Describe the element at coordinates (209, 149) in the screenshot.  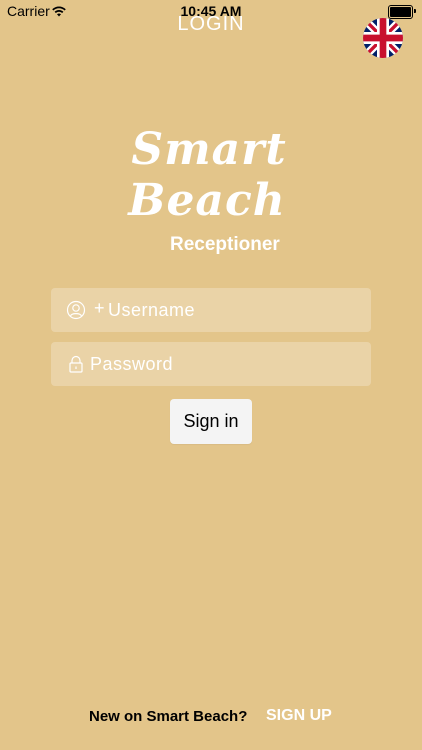
I see `logo-line-smart: Smart` at that location.